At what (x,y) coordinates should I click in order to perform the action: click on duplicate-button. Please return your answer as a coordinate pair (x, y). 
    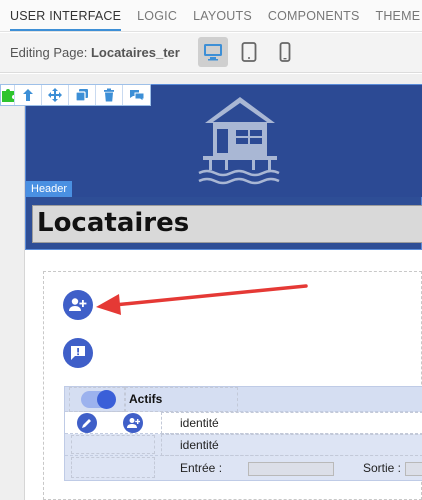
    Looking at the image, I should click on (82, 95).